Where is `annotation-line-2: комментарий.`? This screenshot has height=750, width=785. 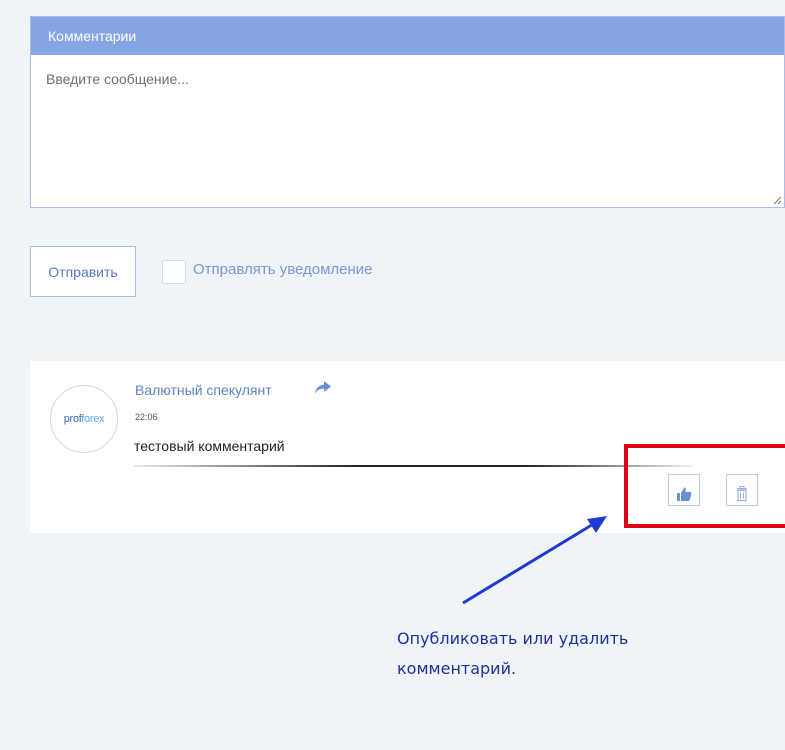 annotation-line-2: комментарий. is located at coordinates (457, 668).